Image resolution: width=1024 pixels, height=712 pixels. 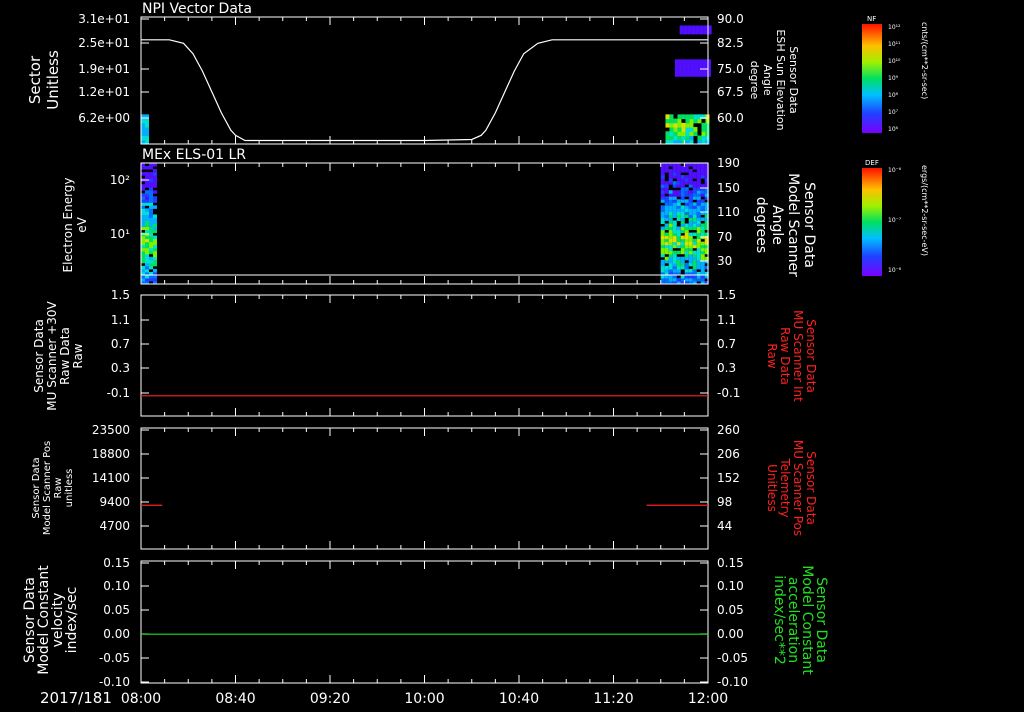 I want to click on left-axis-label-1: Unitless, so click(x=53, y=80).